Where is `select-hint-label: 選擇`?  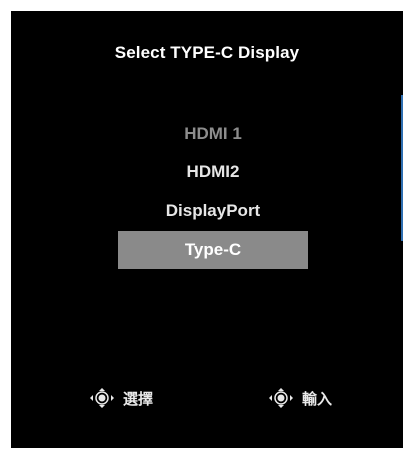
select-hint-label: 選擇 is located at coordinates (138, 399).